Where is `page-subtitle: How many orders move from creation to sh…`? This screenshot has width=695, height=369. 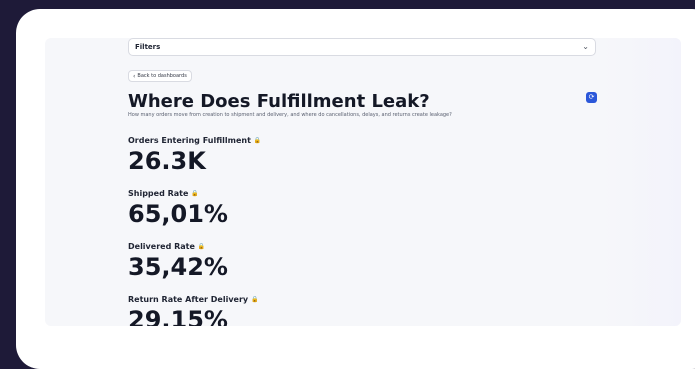
page-subtitle: How many orders move from creation to sh… is located at coordinates (290, 115).